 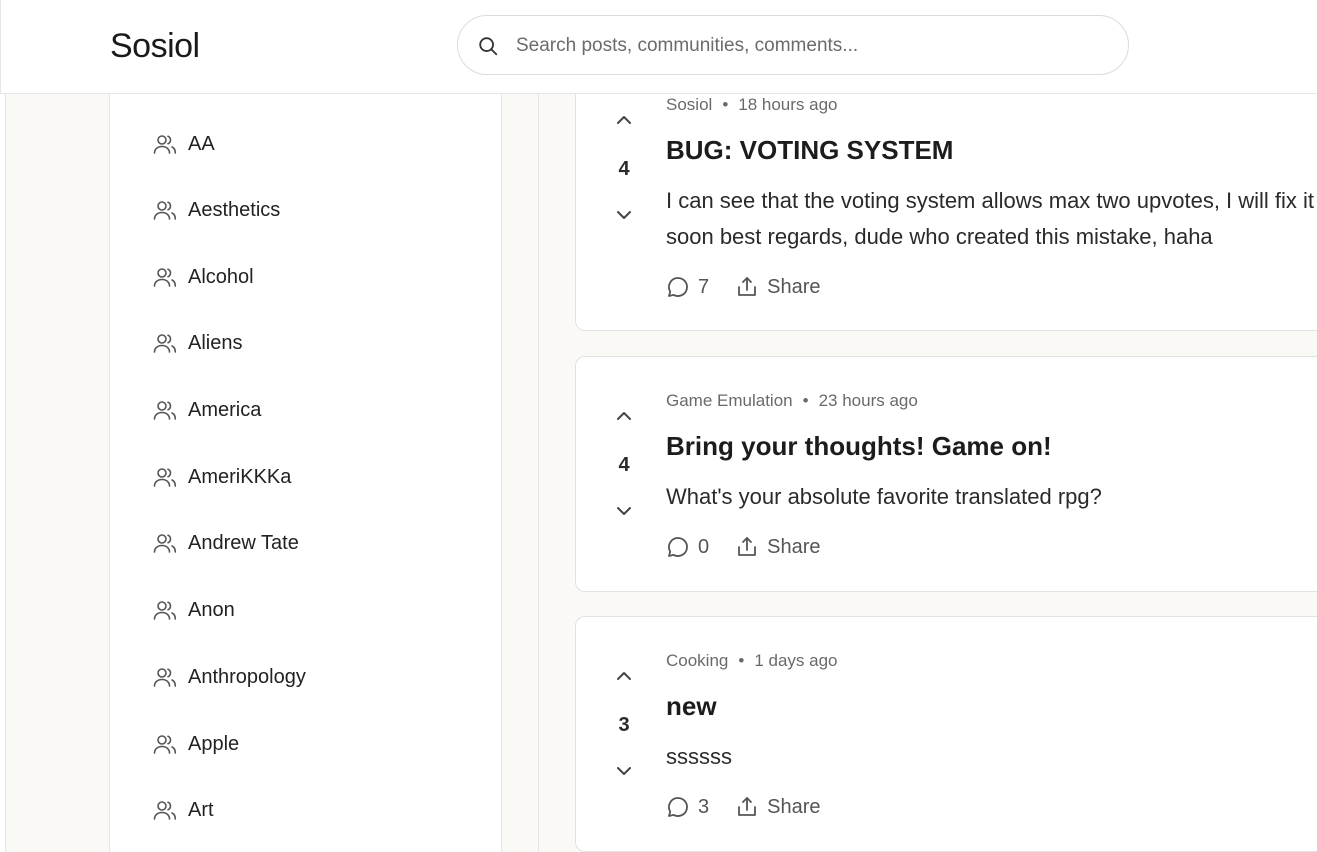 What do you see at coordinates (312, 677) in the screenshot?
I see `sidebar-item-anthropology: Anthropology` at bounding box center [312, 677].